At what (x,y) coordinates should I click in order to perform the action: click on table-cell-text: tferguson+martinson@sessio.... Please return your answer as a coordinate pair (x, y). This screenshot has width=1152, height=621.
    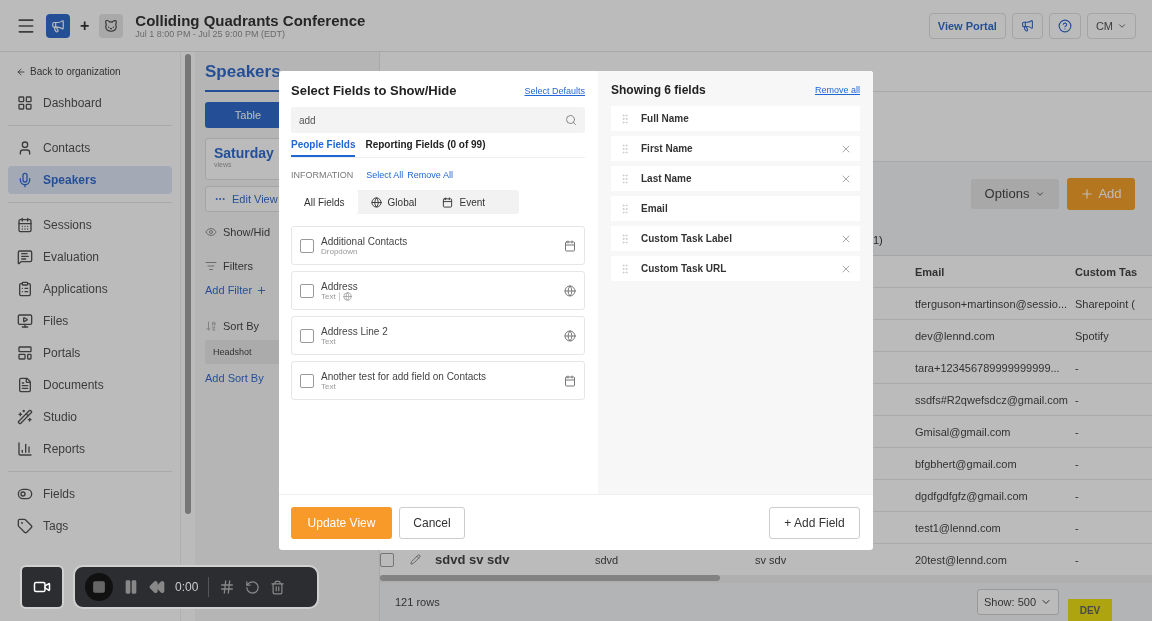
    Looking at the image, I should click on (992, 303).